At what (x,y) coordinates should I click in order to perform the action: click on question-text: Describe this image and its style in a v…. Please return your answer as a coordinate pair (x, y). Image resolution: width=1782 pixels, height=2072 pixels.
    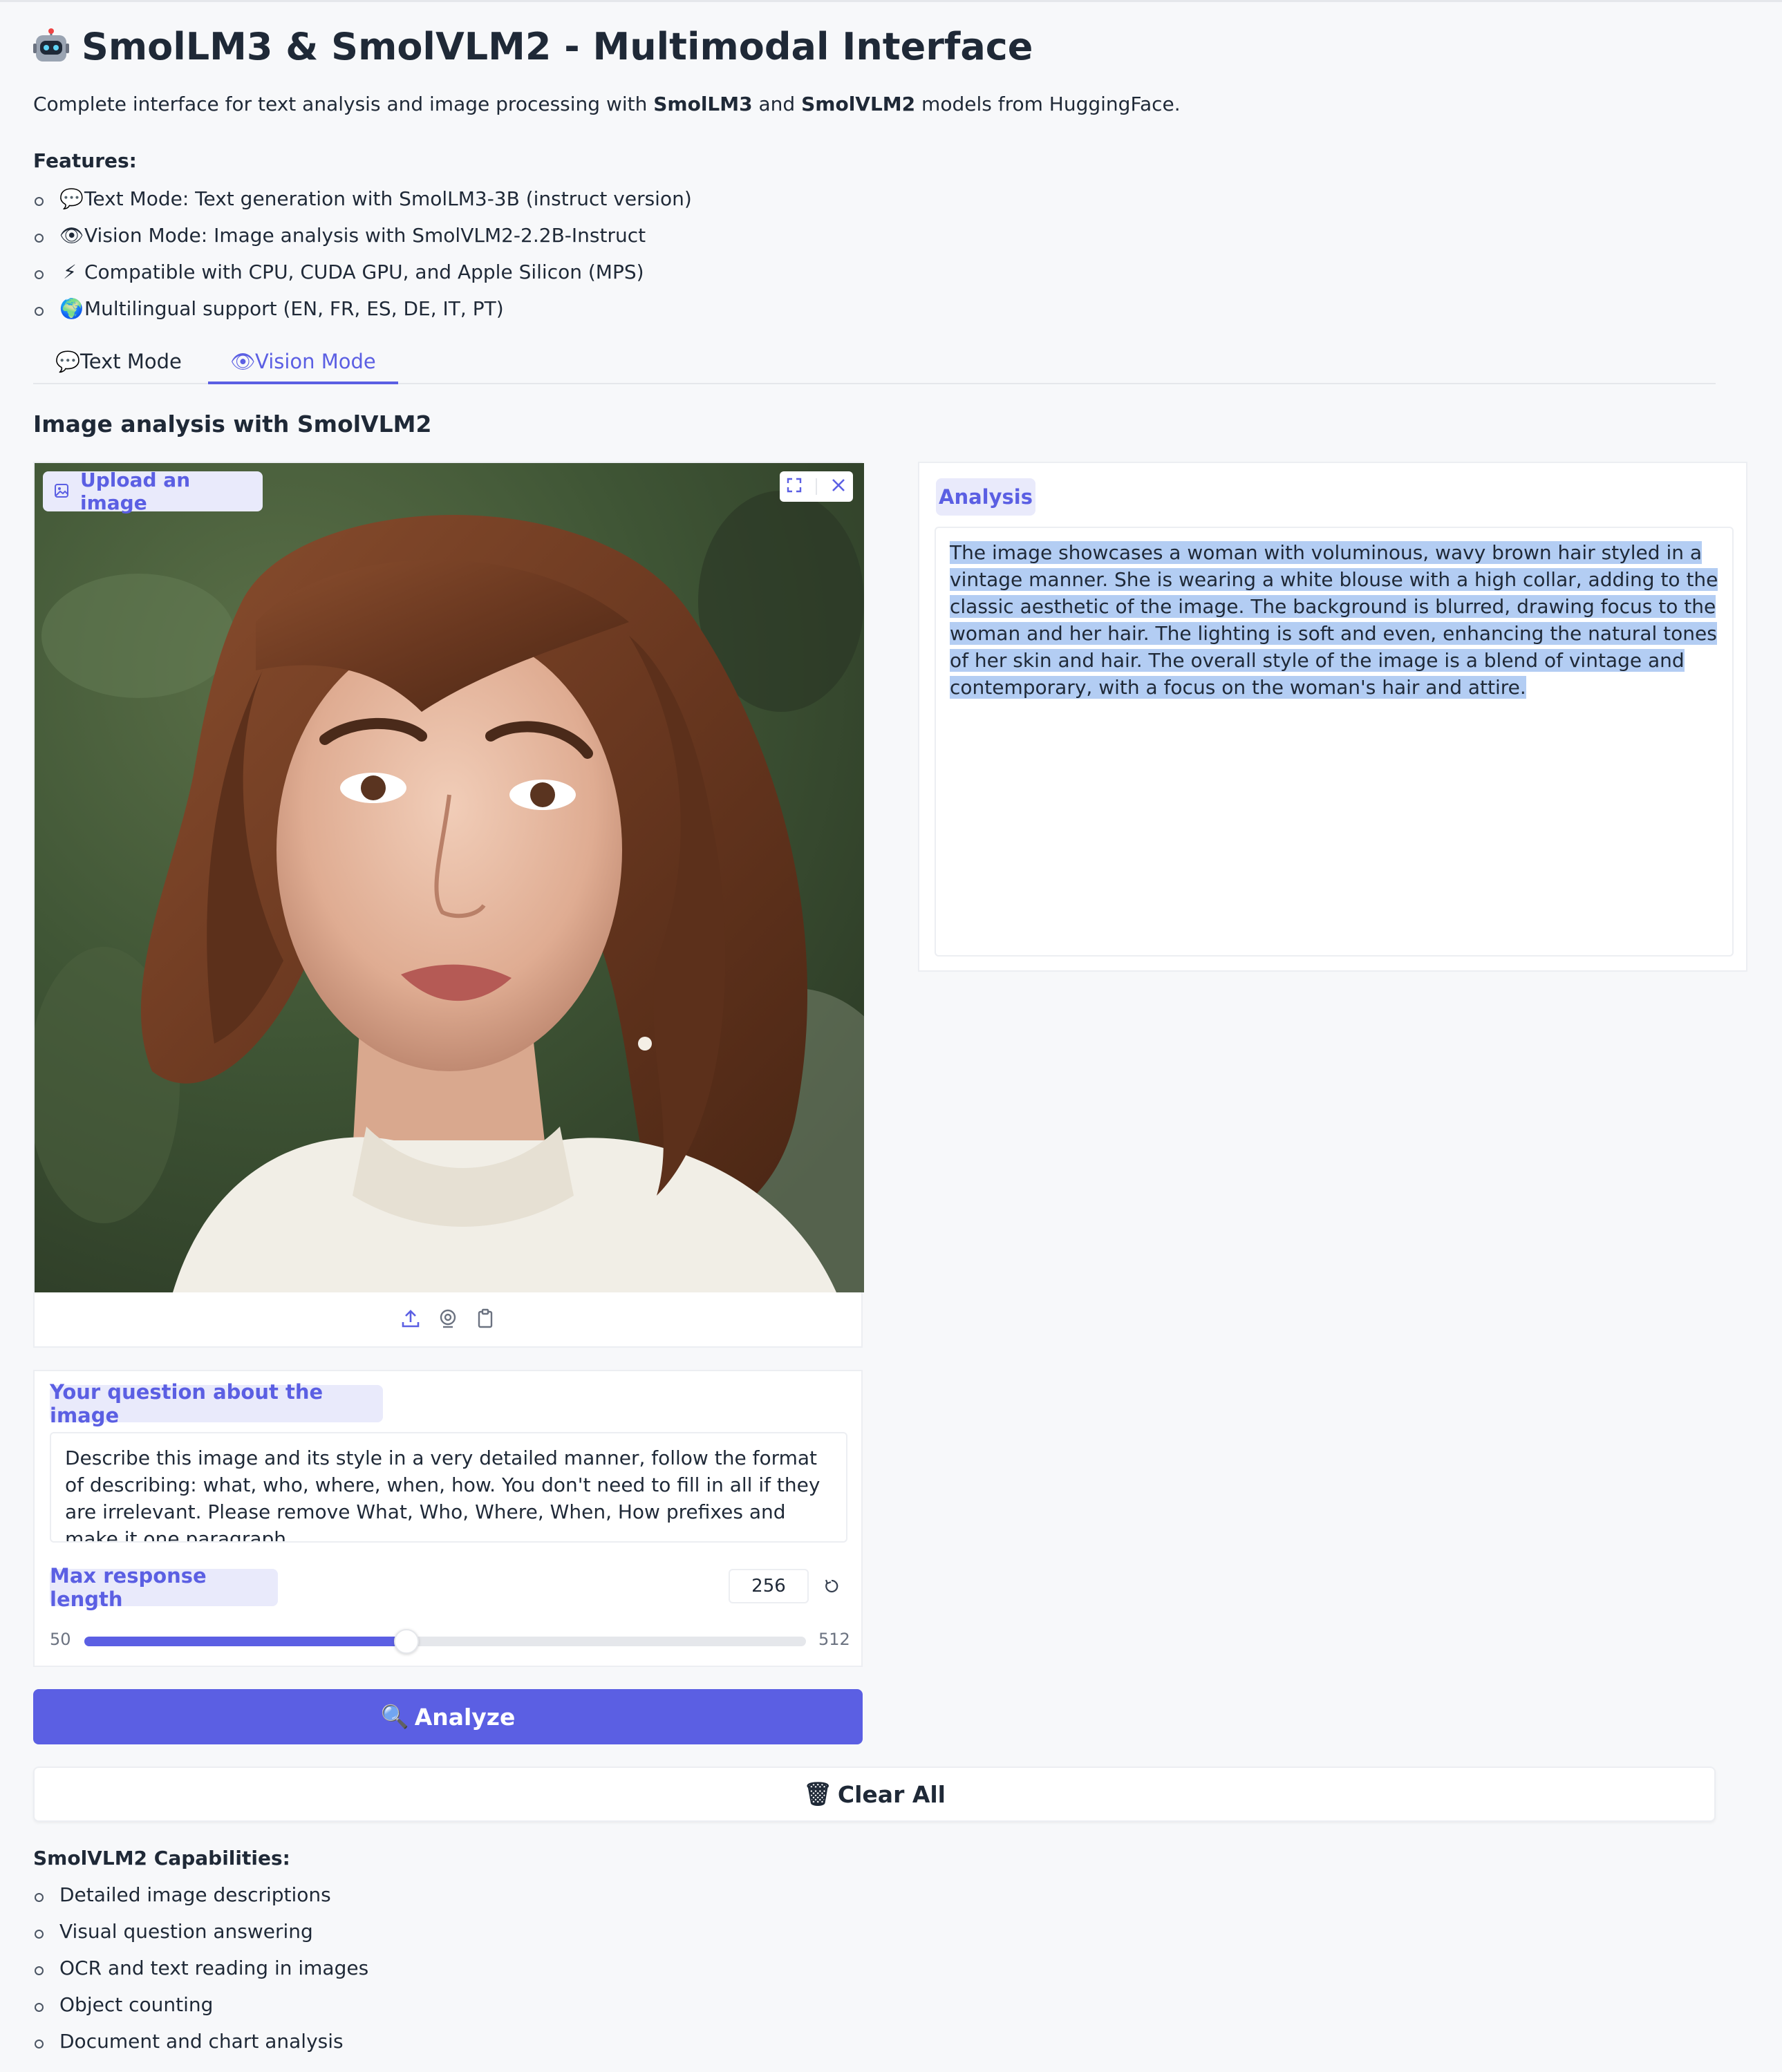
    Looking at the image, I should click on (442, 1495).